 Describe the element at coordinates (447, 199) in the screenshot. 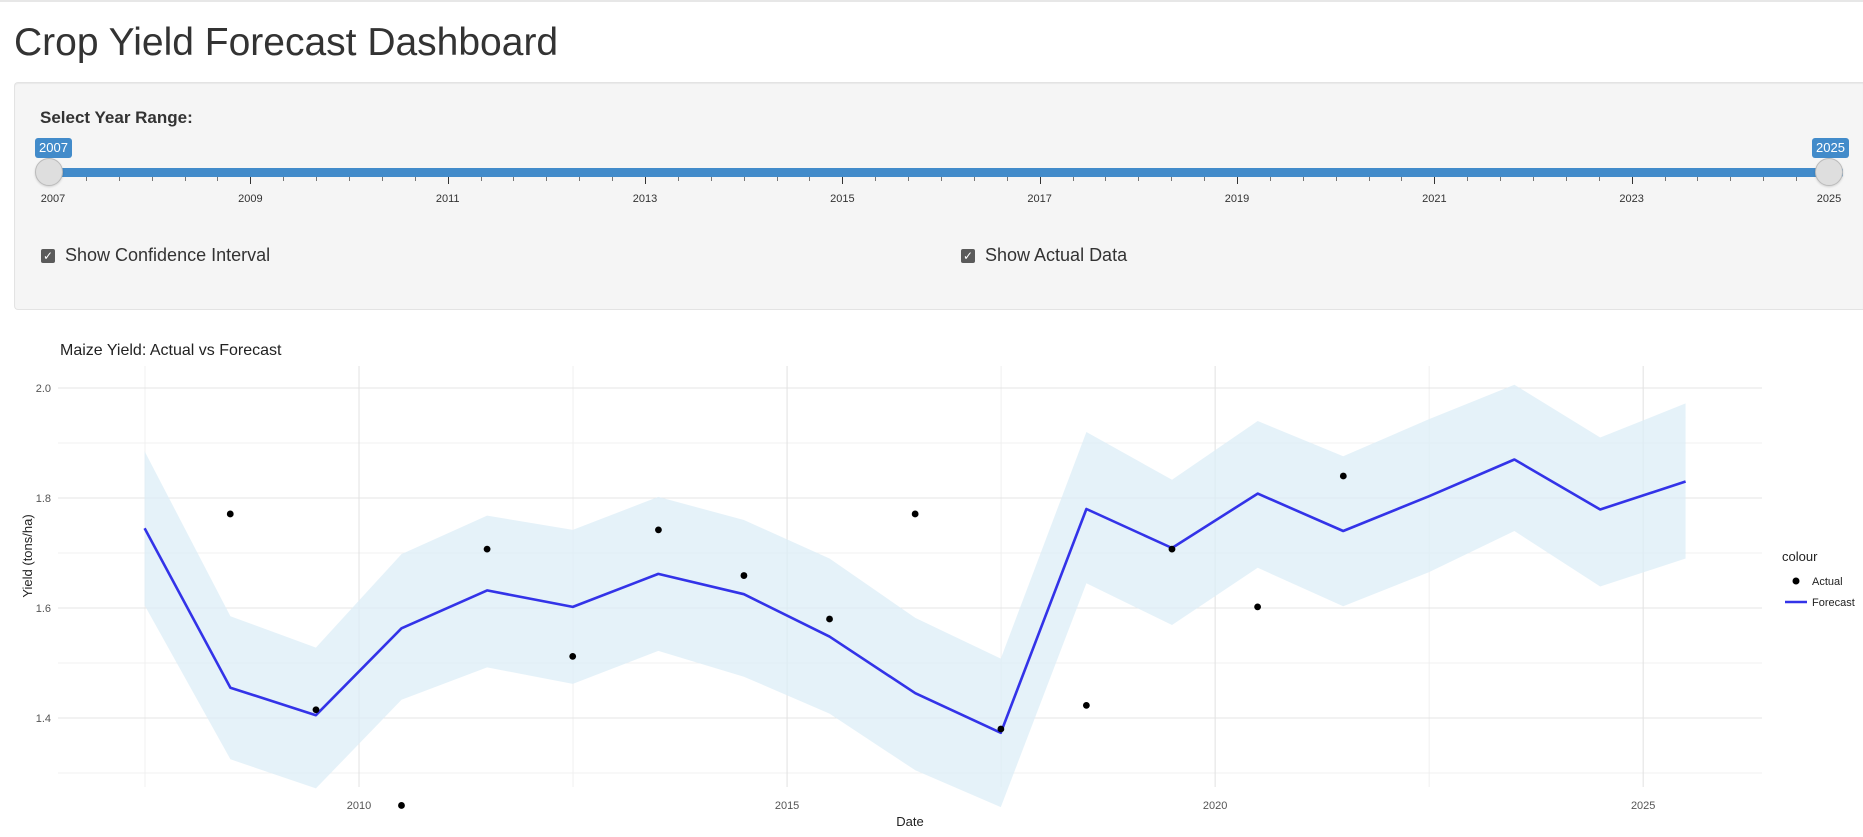

I see `slider-tick-label: 2011` at that location.